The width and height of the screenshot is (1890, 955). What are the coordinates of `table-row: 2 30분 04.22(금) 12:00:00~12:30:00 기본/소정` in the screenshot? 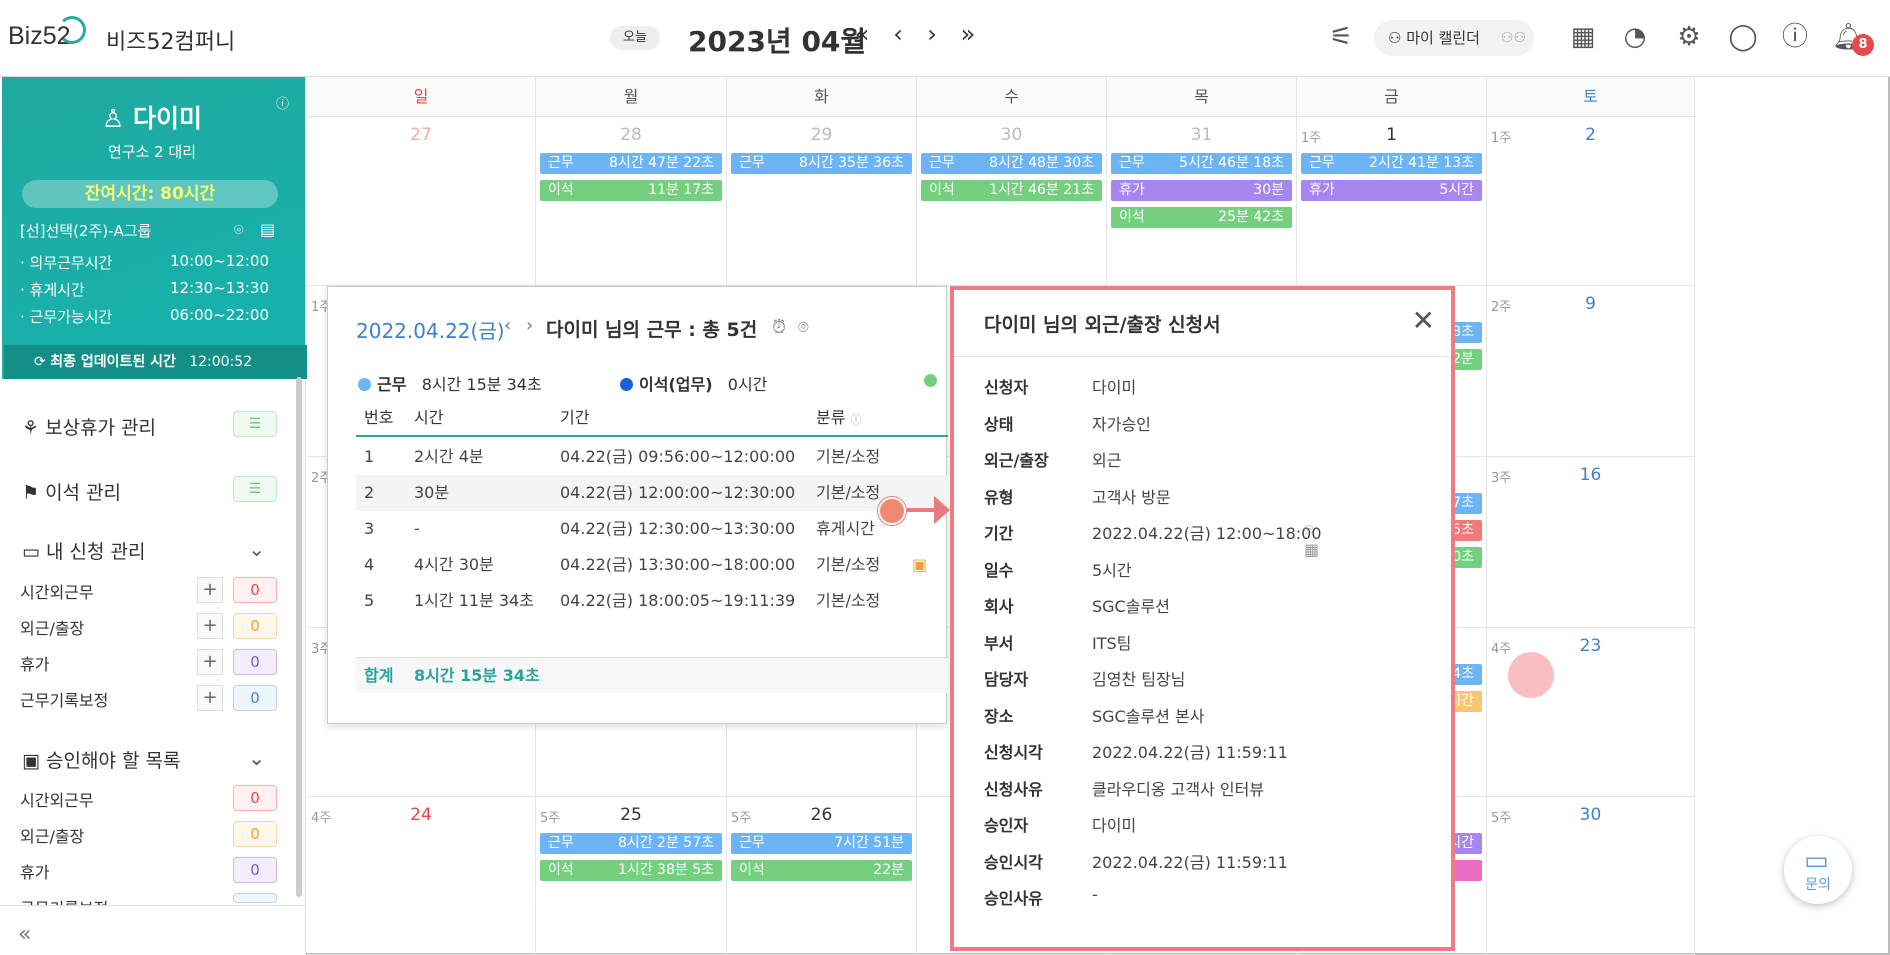 It's located at (652, 493).